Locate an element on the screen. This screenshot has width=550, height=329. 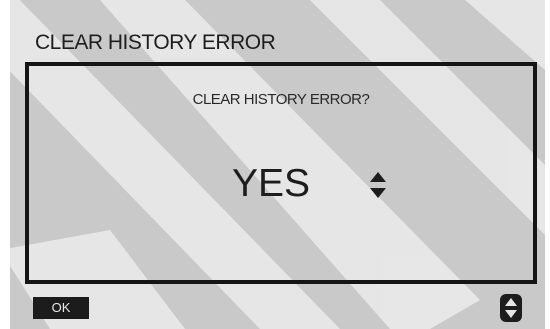
value-selector: YES is located at coordinates (281, 187).